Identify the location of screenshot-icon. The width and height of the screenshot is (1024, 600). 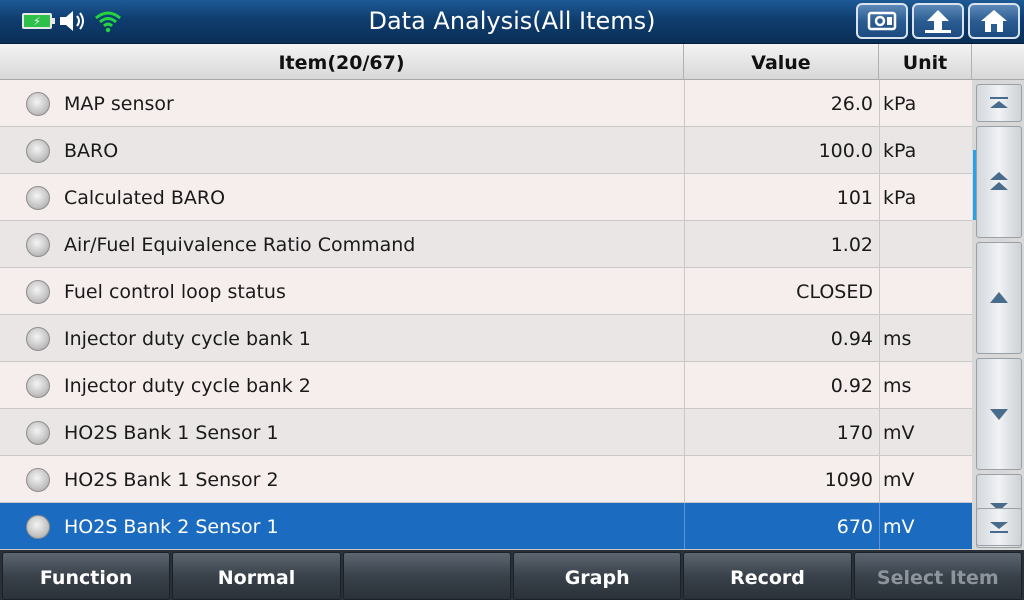
(882, 21).